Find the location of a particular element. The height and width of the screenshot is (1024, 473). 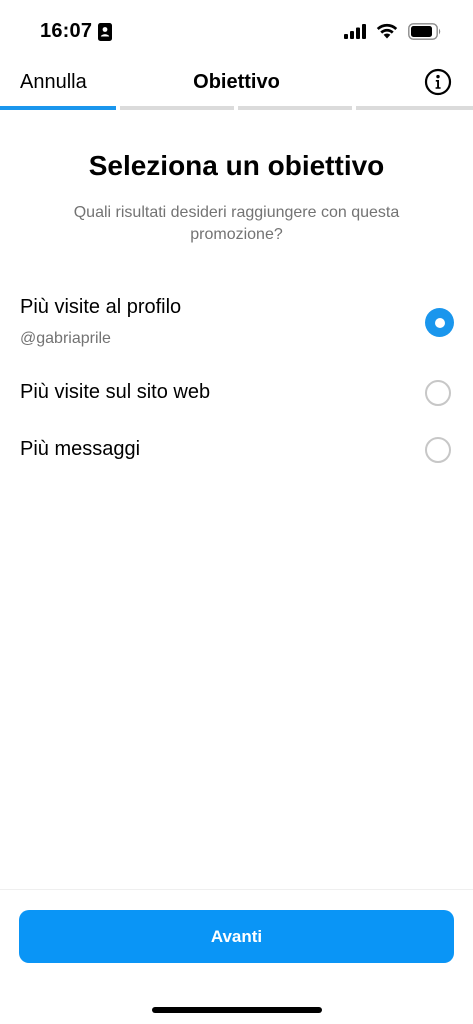

nav-header: Annulla Obiettivo is located at coordinates (236, 85).